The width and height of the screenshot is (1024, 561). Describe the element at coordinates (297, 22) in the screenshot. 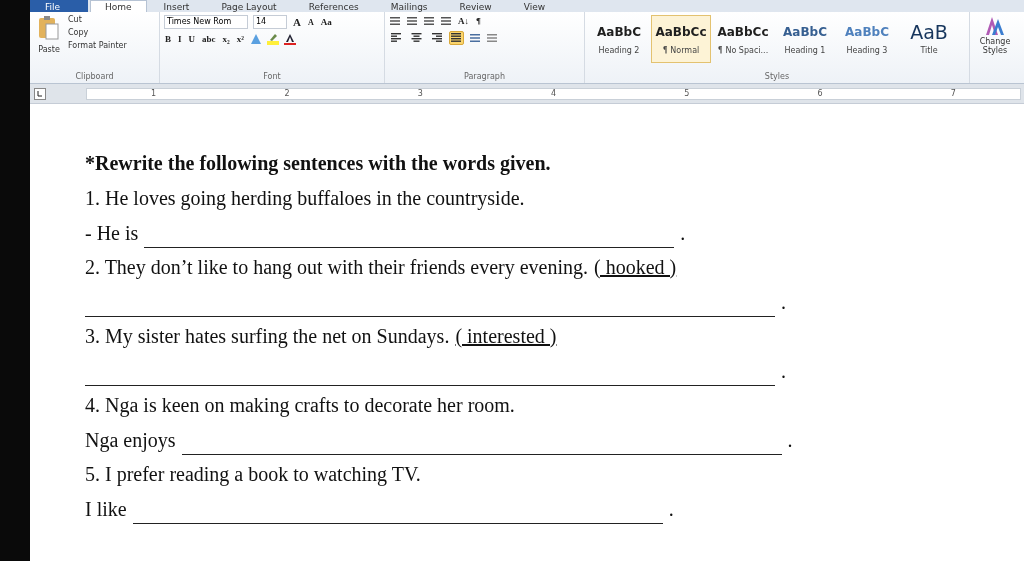

I see `grow-font-button: A` at that location.